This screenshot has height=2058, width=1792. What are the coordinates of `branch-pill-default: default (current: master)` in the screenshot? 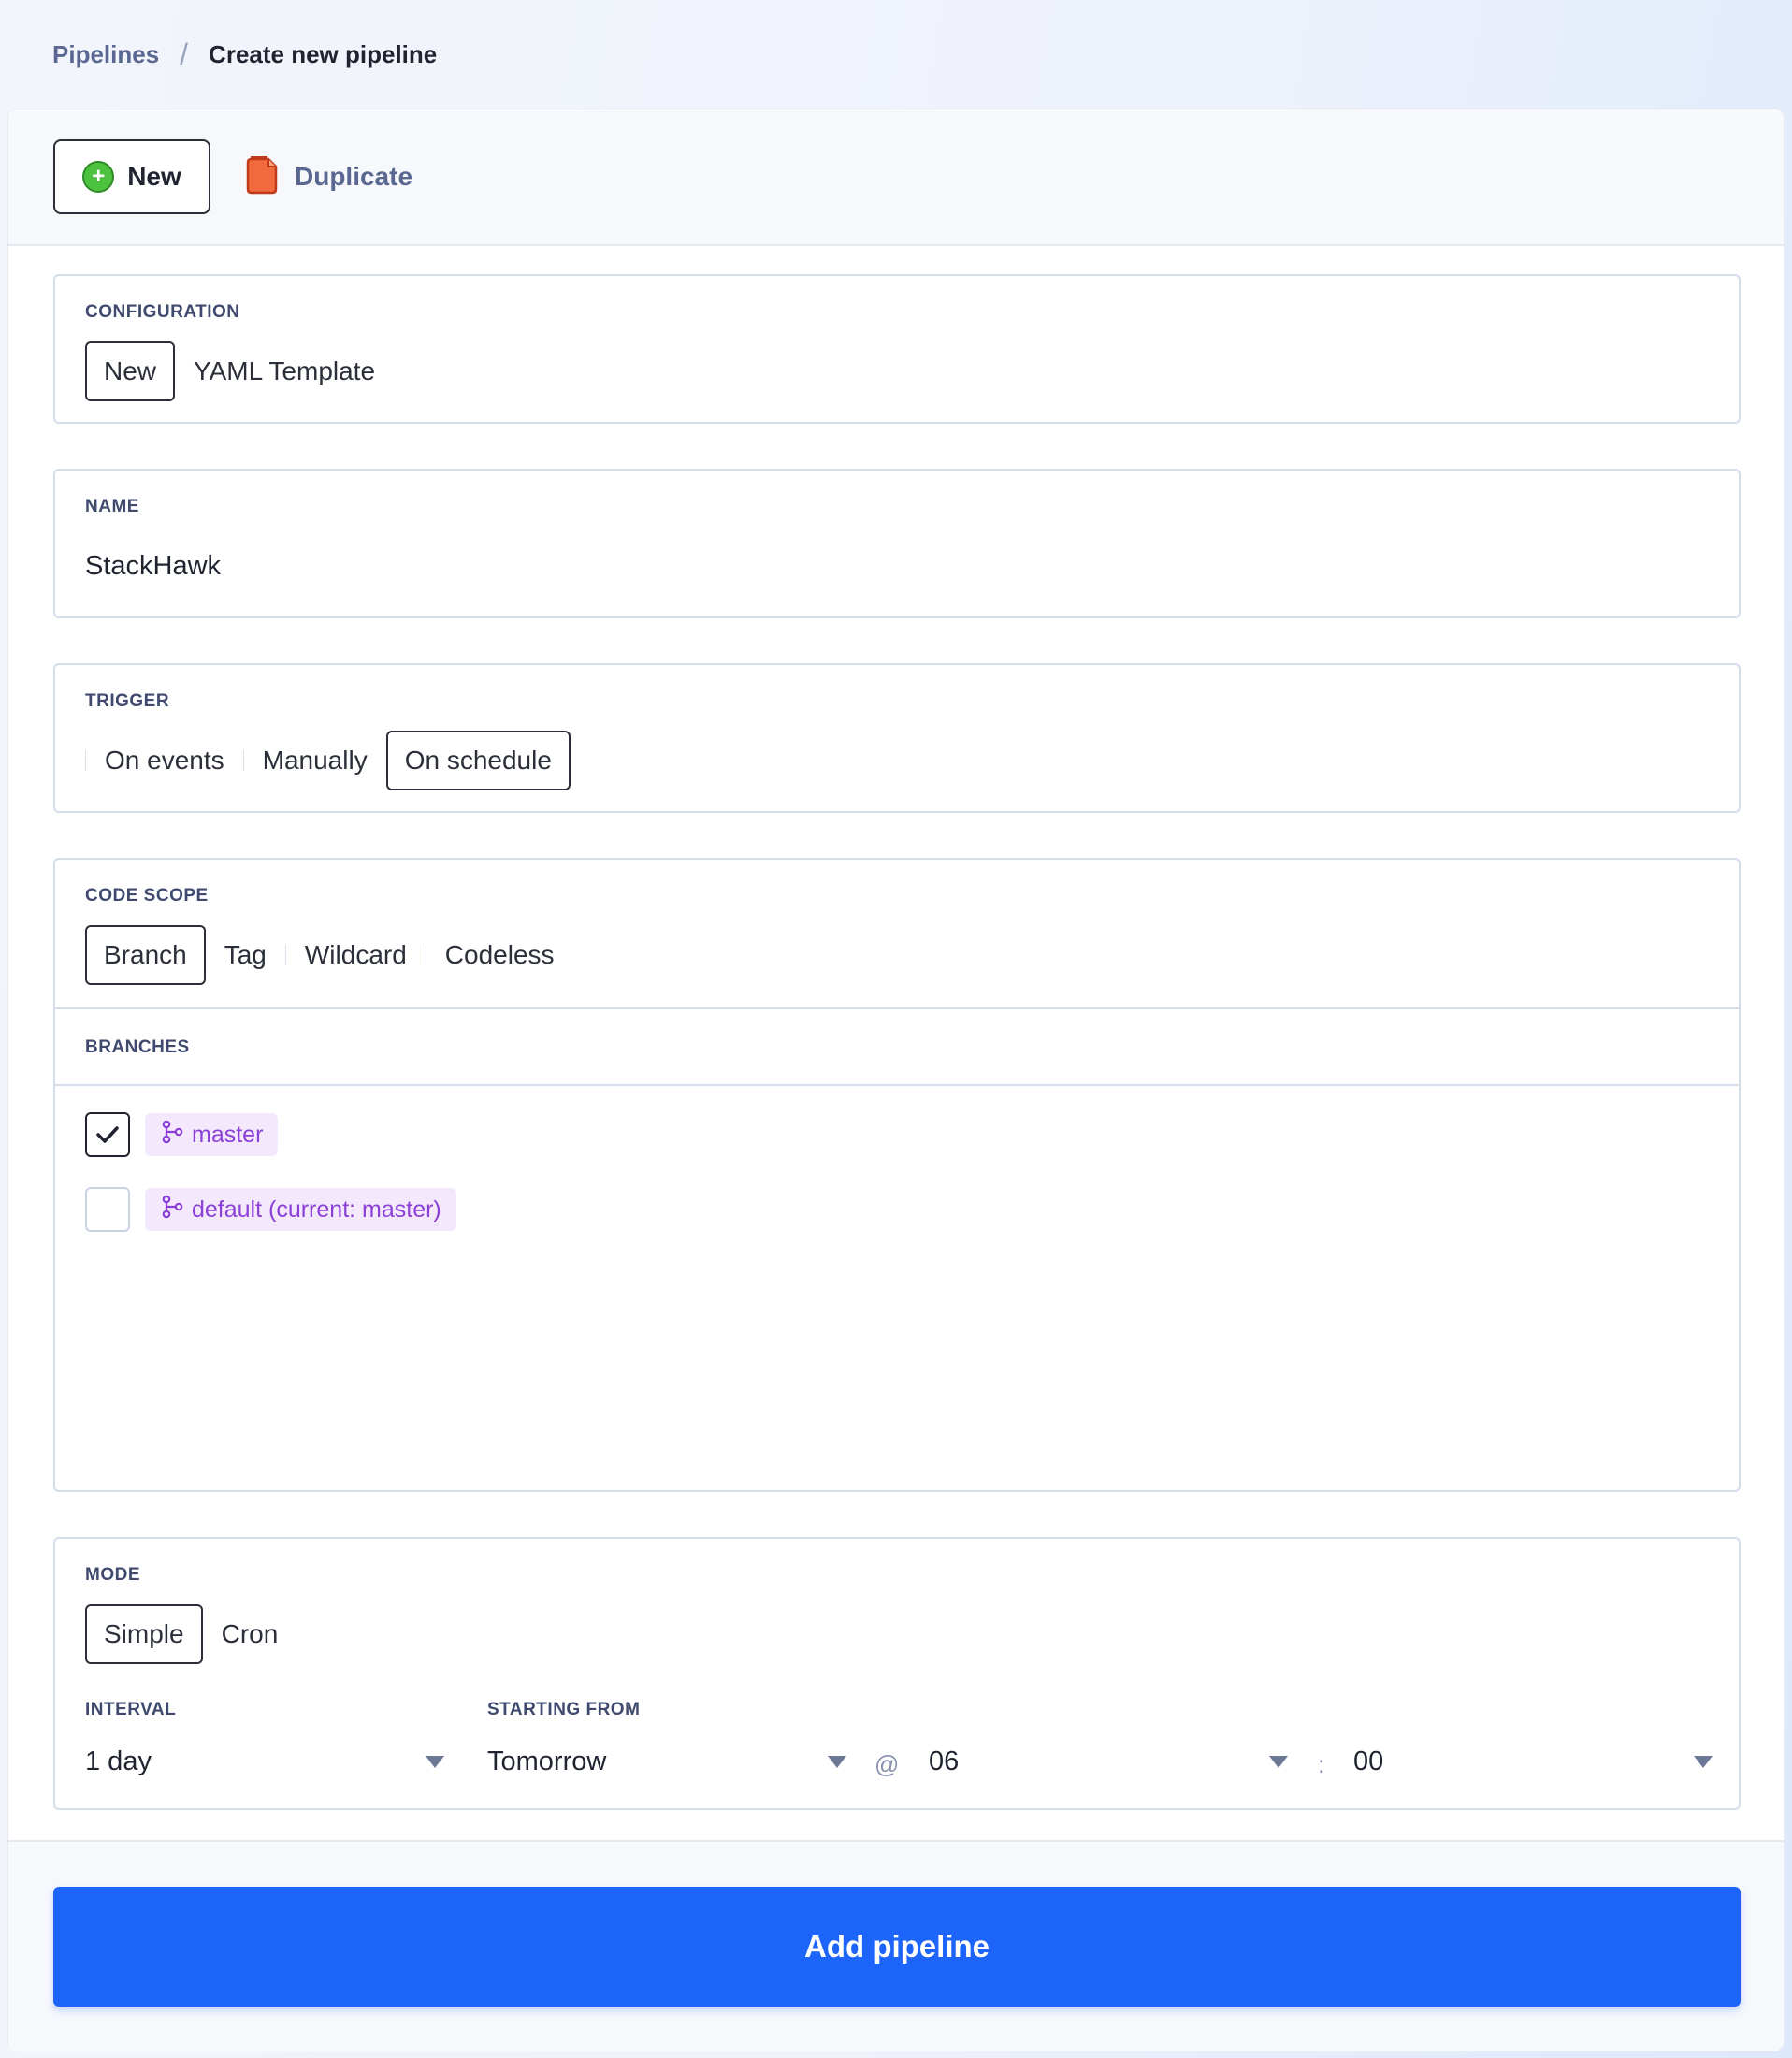 It's located at (300, 1209).